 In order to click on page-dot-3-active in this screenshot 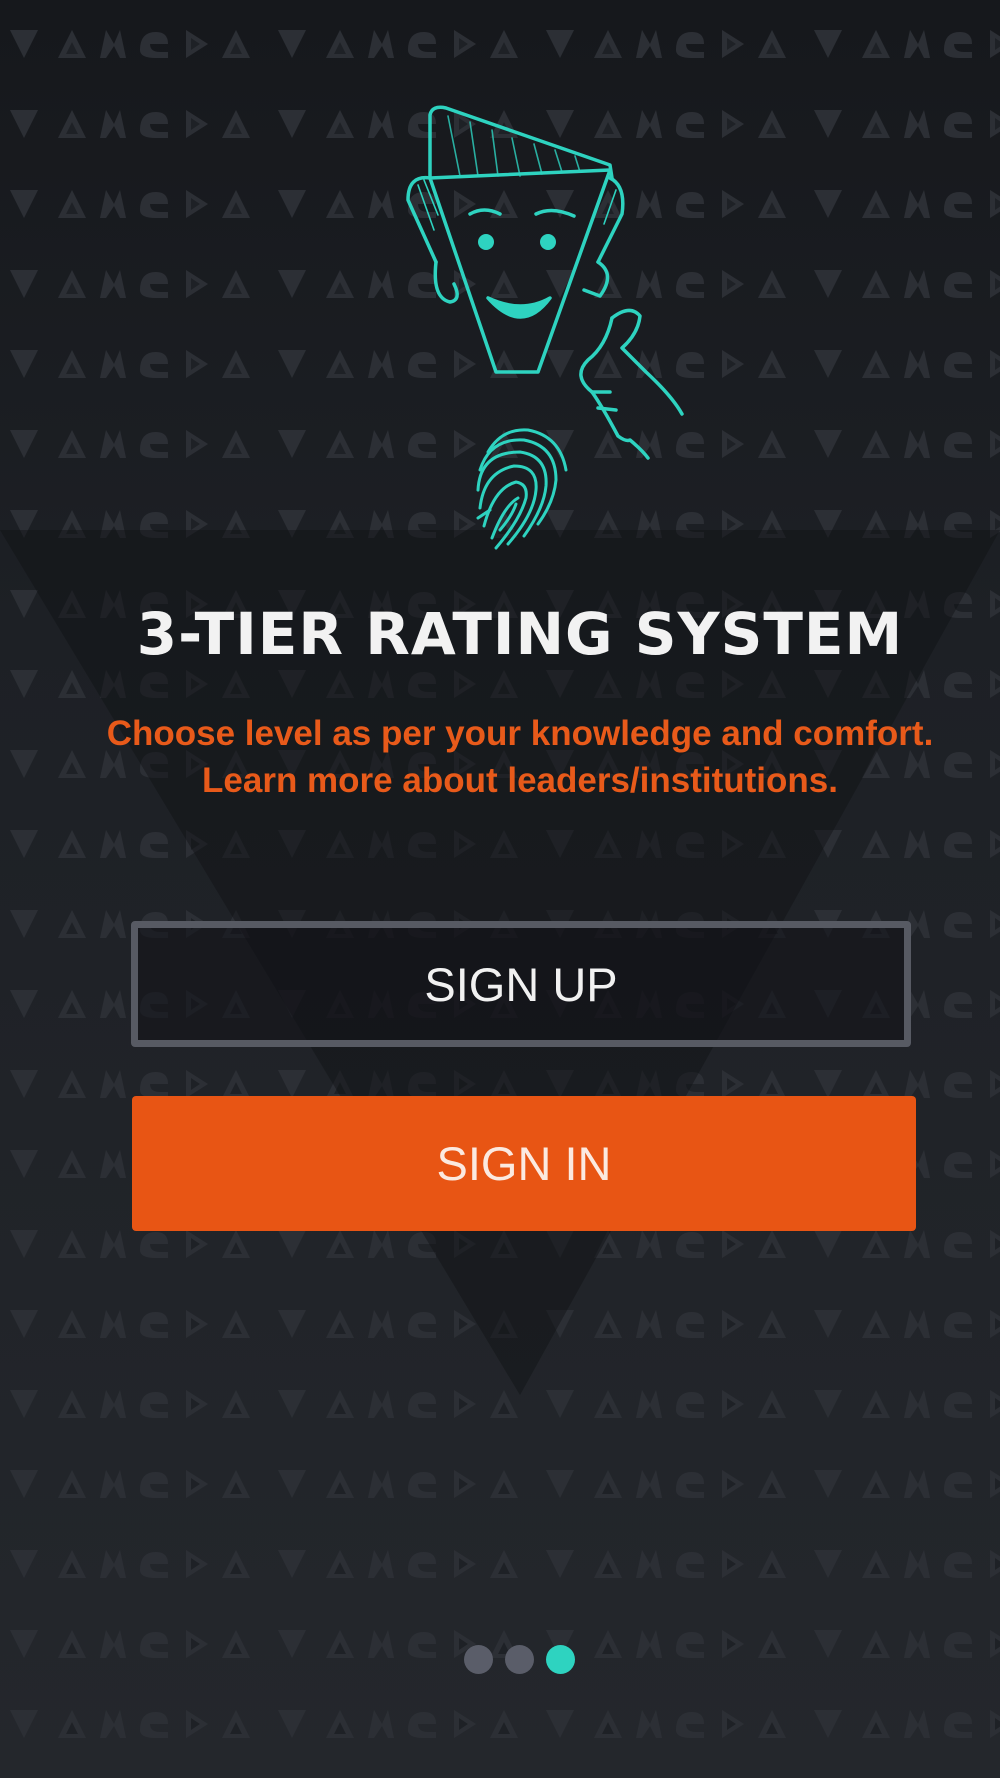, I will do `click(560, 1659)`.